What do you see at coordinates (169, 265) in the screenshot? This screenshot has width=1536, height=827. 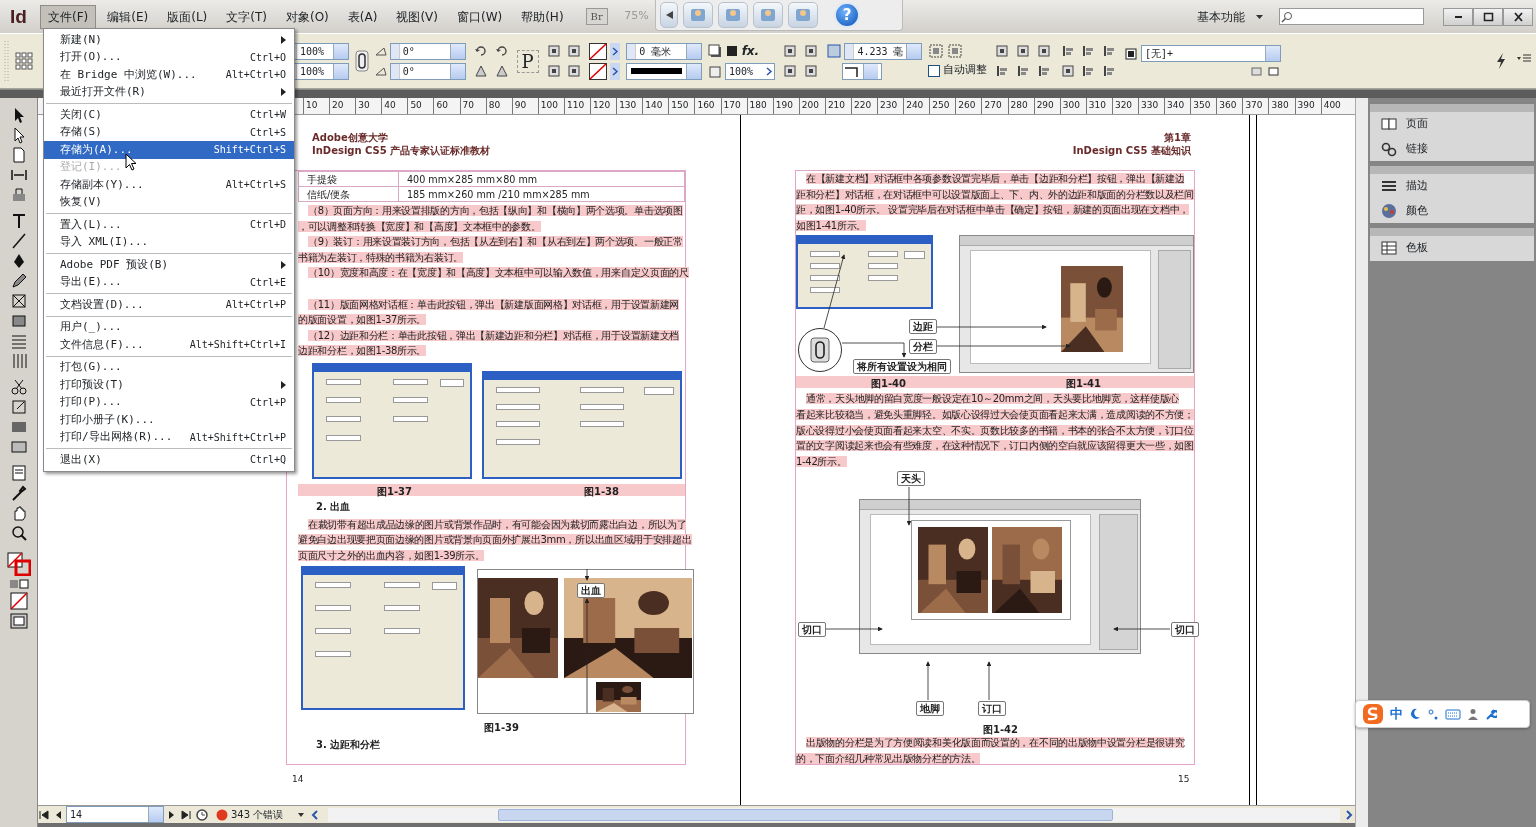 I see `menu-item: Adobe PDF 预设(B)` at bounding box center [169, 265].